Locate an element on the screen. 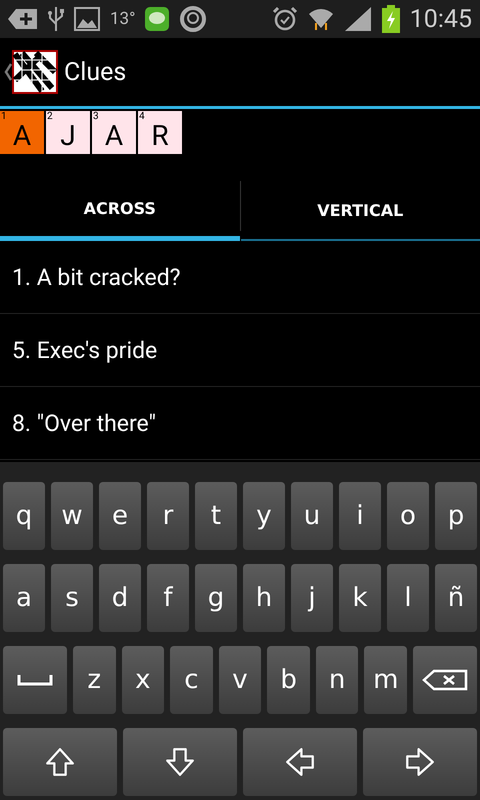 This screenshot has width=480, height=800. add-notification-icon is located at coordinates (23, 19).